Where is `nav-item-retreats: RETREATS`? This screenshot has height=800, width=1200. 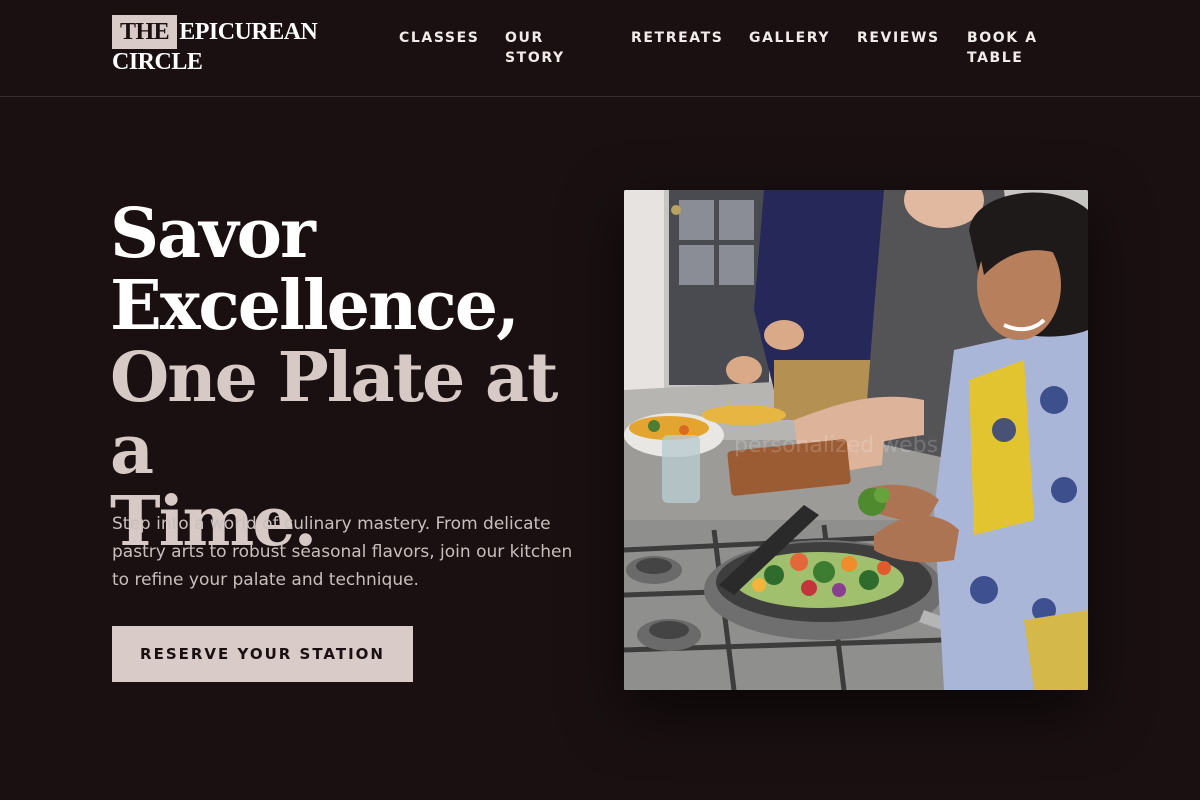 nav-item-retreats: RETREATS is located at coordinates (678, 38).